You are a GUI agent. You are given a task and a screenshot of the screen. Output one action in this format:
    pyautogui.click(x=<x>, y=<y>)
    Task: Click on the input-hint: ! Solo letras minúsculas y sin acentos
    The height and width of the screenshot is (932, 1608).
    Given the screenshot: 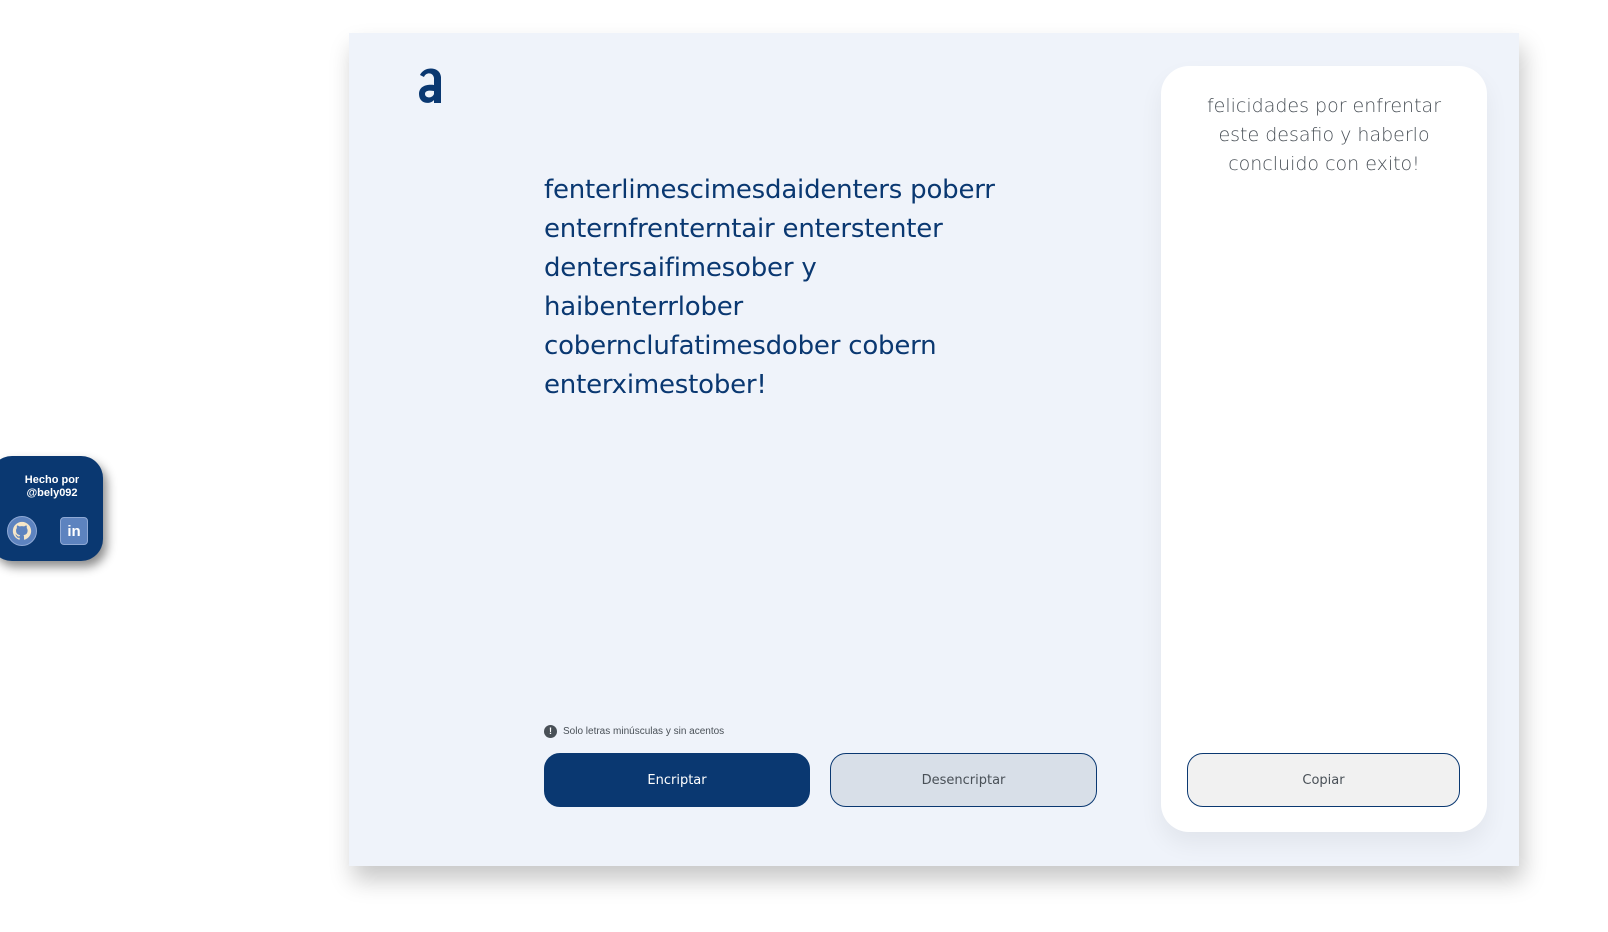 What is the action you would take?
    pyautogui.click(x=634, y=731)
    